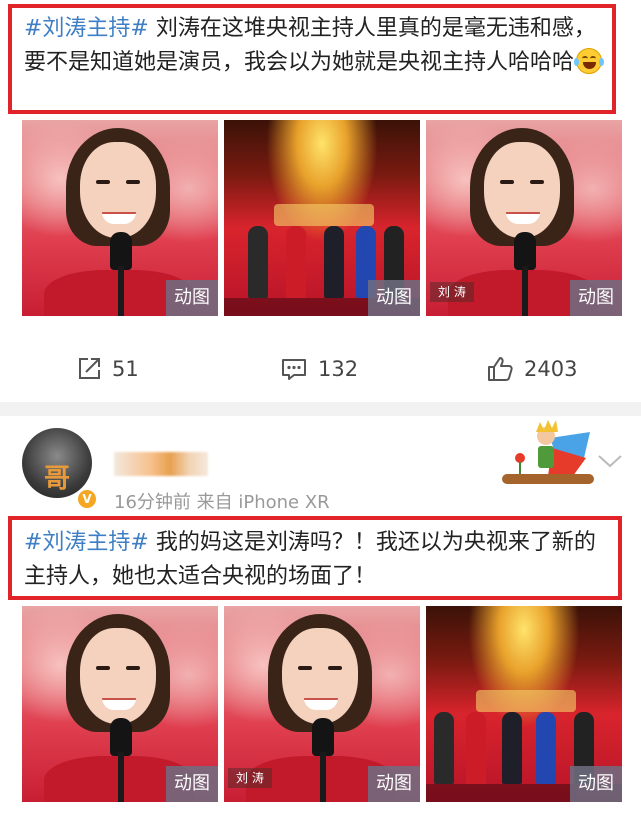  I want to click on verified-badge-icon: V, so click(87, 499).